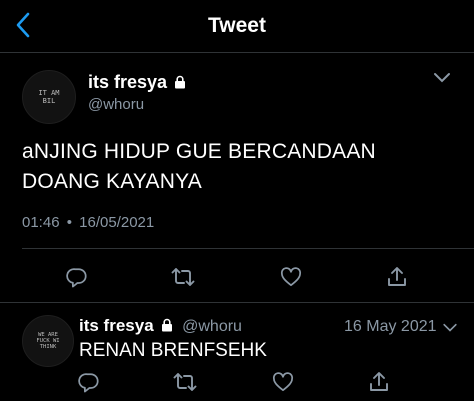 This screenshot has height=401, width=474. I want to click on reply-like-button, so click(283, 382).